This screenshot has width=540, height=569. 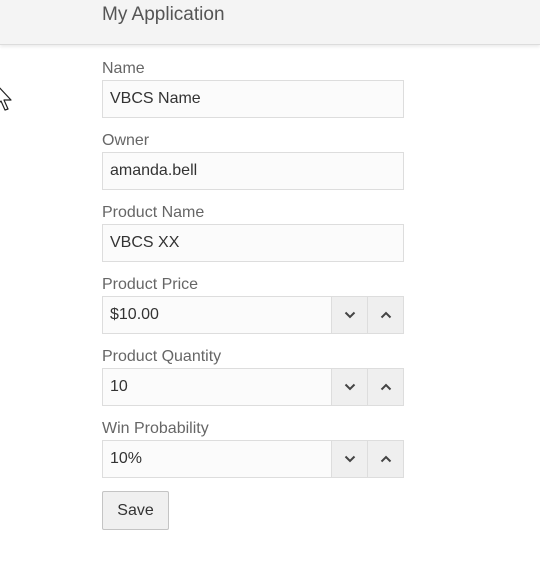 I want to click on win-probability-spinner, so click(x=253, y=459).